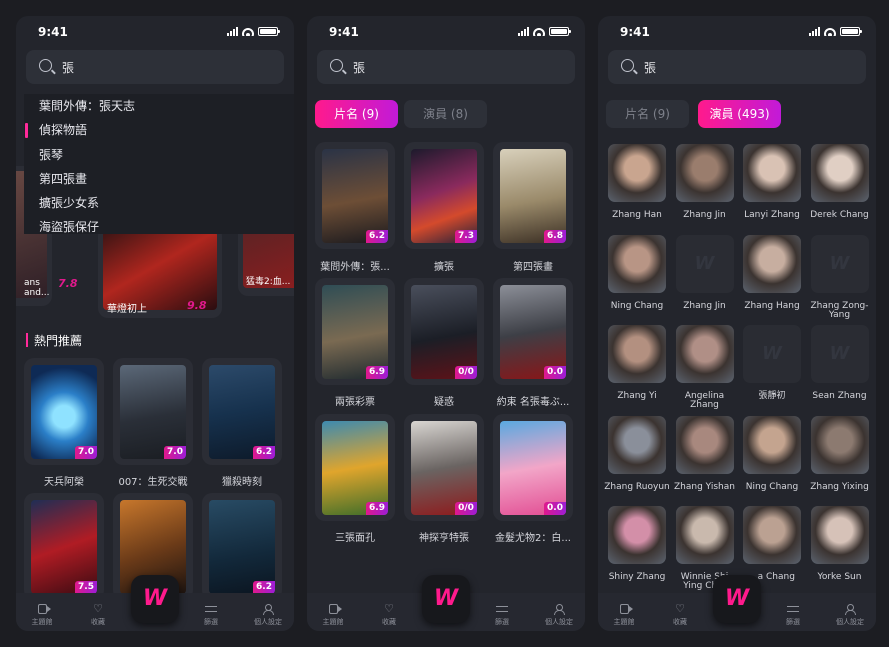  I want to click on movie-card: 6.8, so click(533, 195).